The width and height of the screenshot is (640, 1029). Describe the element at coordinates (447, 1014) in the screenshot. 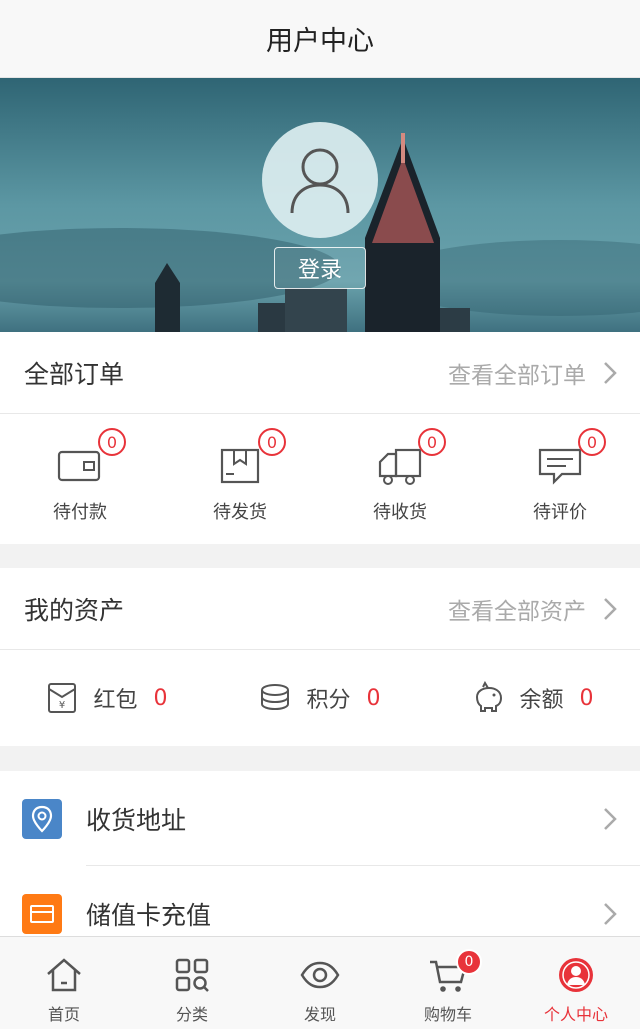

I see `tab-label: 购物车` at that location.